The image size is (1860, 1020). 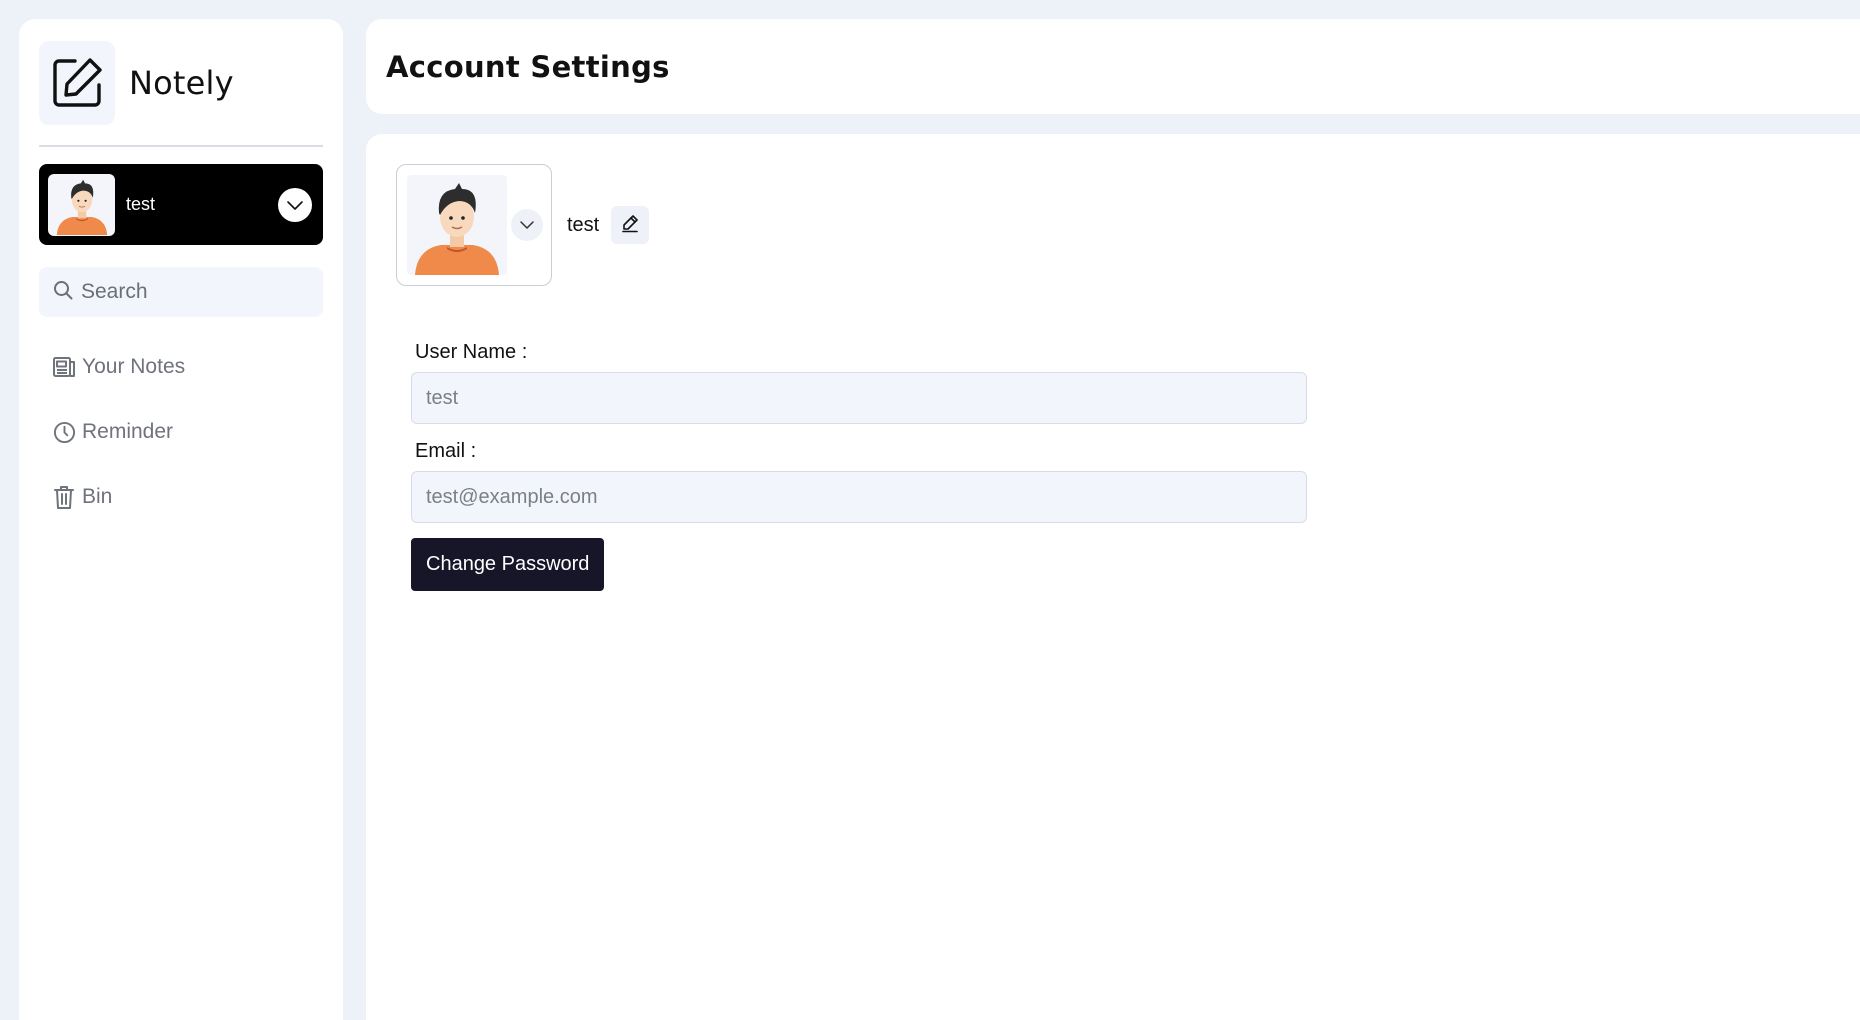 What do you see at coordinates (191, 292) in the screenshot?
I see `search-input` at bounding box center [191, 292].